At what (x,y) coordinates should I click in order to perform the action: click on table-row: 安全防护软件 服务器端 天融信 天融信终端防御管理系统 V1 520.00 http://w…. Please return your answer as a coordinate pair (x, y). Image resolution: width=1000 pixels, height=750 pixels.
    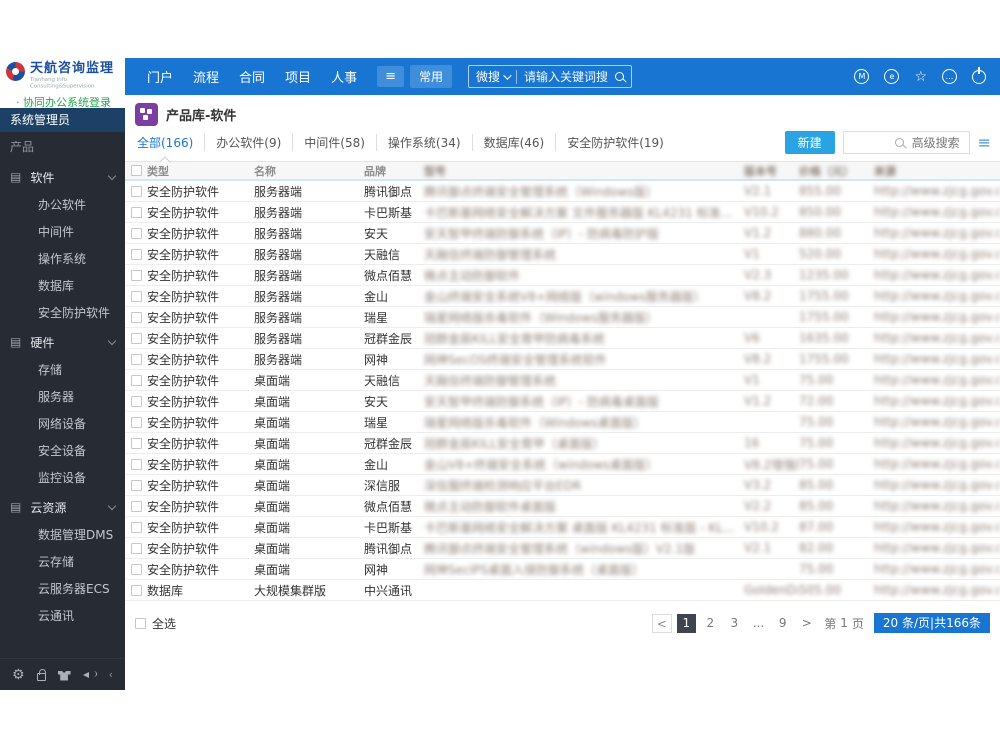
    Looking at the image, I should click on (562, 254).